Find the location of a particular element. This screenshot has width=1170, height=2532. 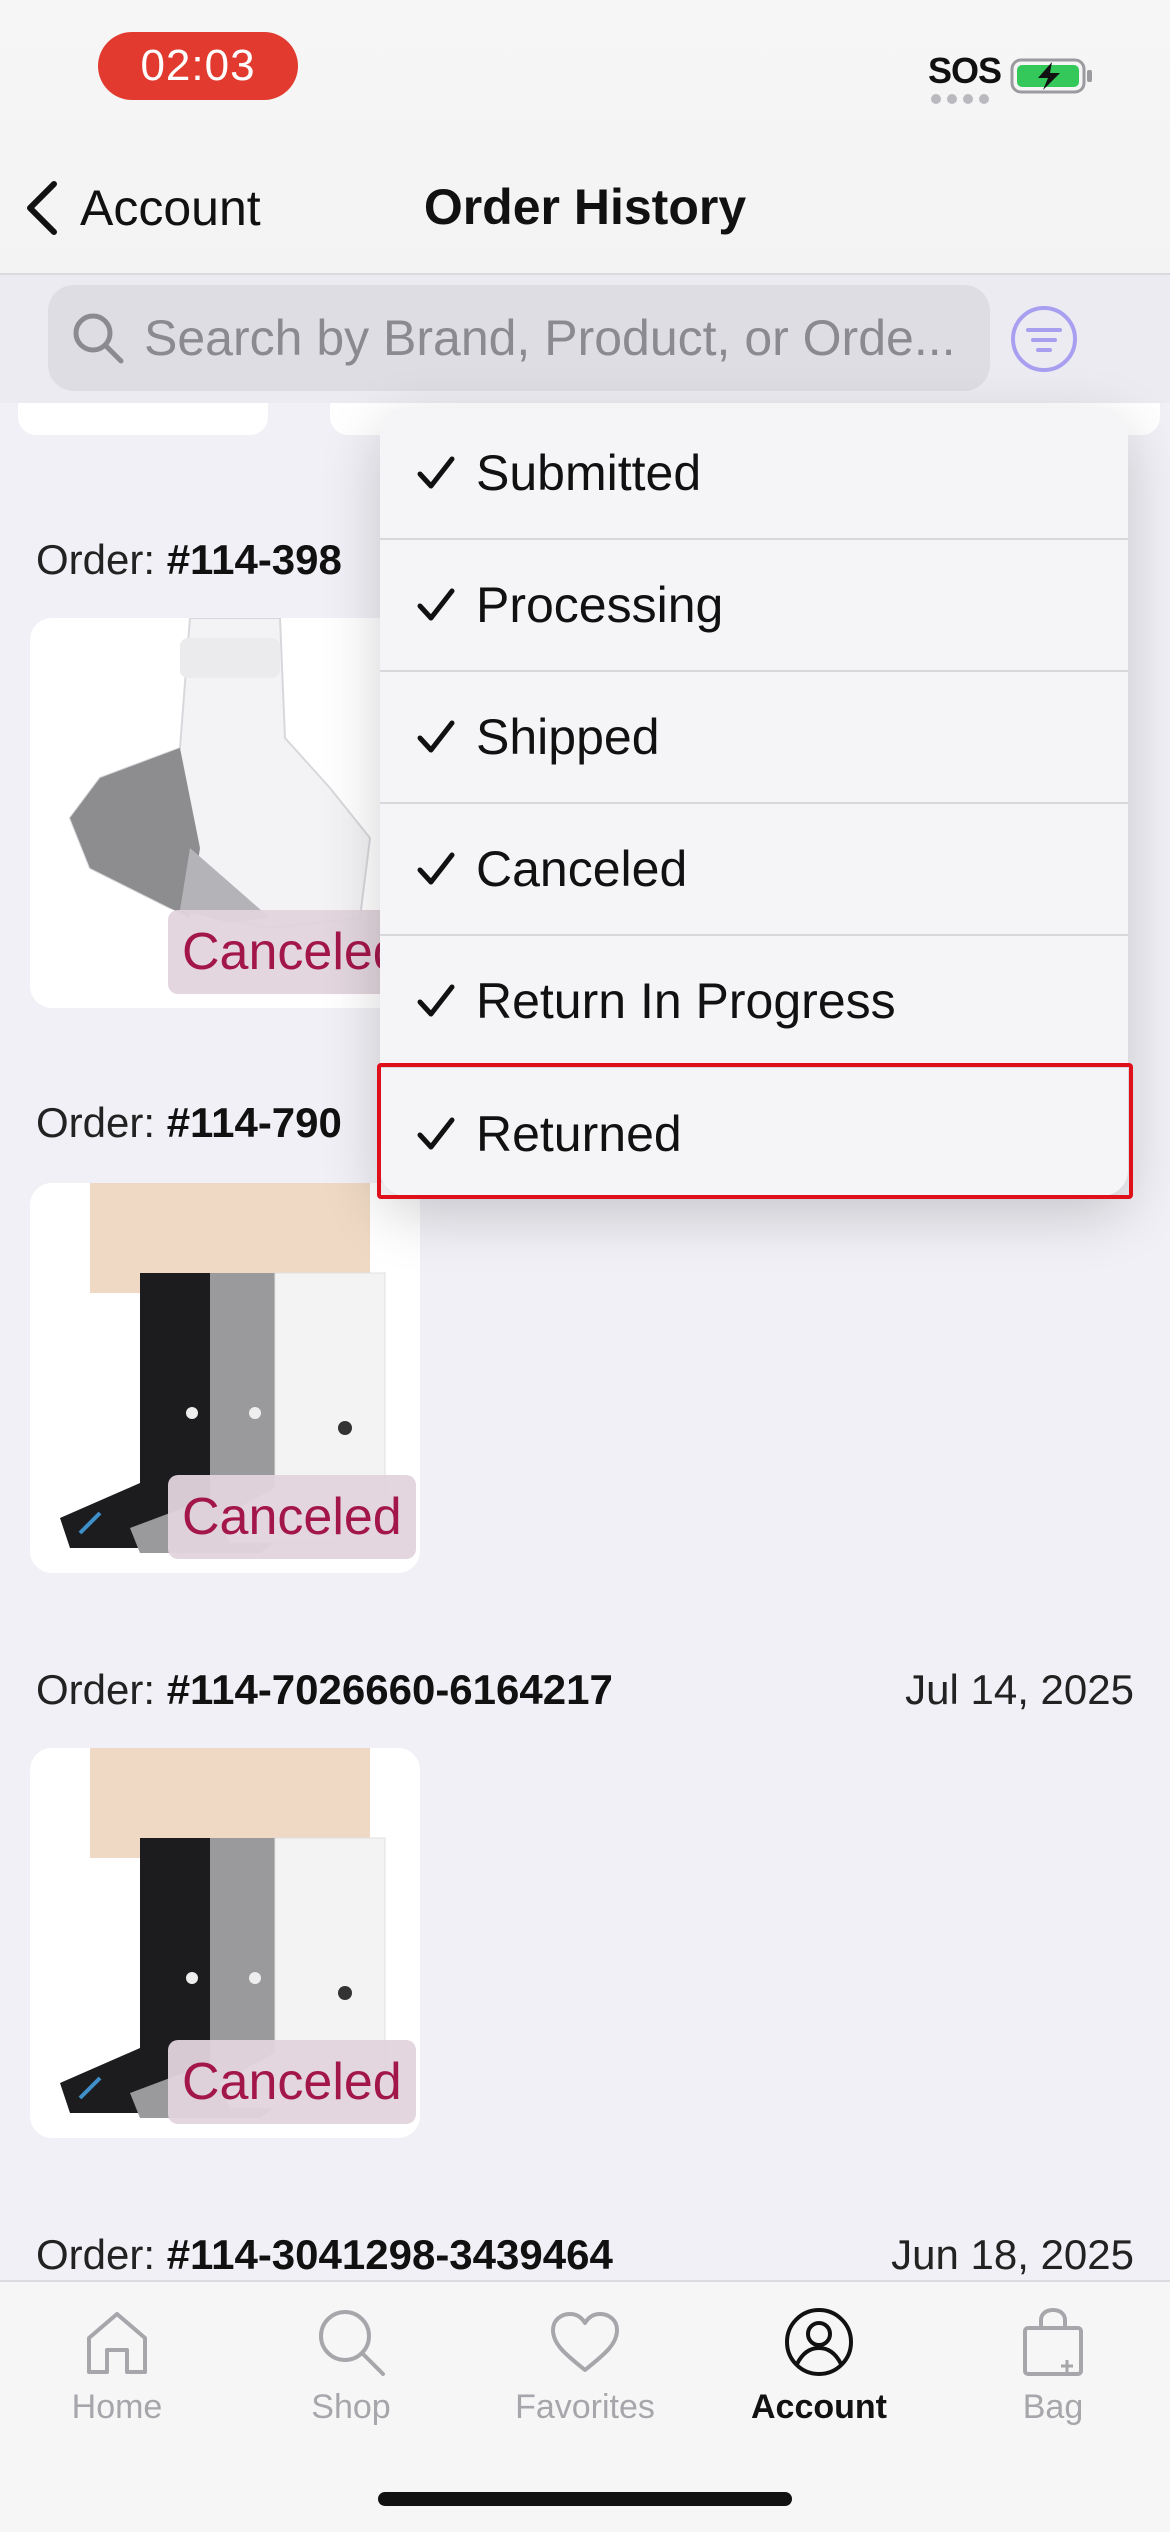

filter-option-return-in-progress: Return In Progress is located at coordinates (754, 1002).